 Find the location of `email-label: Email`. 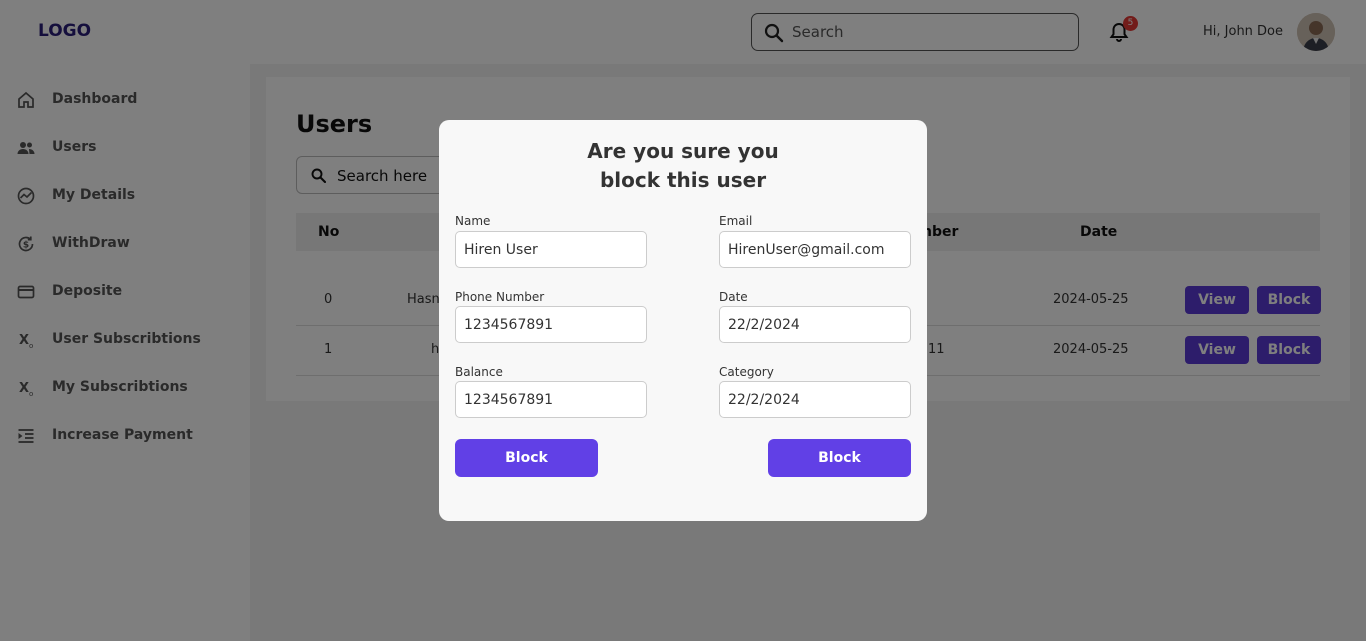

email-label: Email is located at coordinates (736, 221).